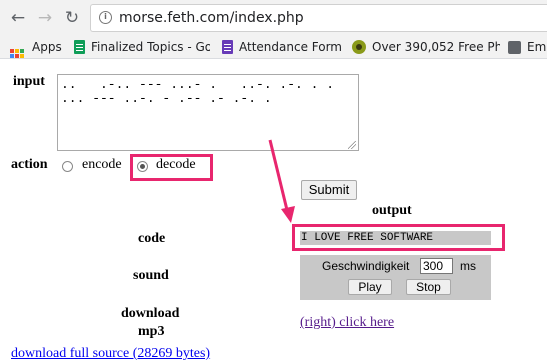 The width and height of the screenshot is (547, 364). What do you see at coordinates (392, 210) in the screenshot?
I see `output-heading: output` at bounding box center [392, 210].